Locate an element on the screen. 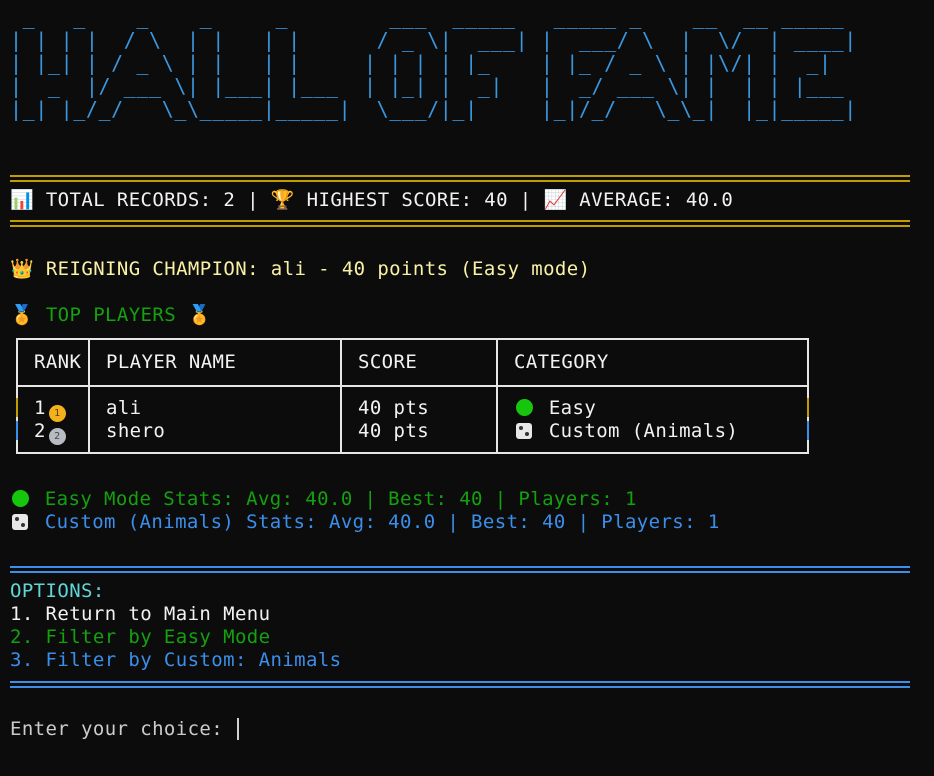  header-score: SCORE is located at coordinates (388, 362).